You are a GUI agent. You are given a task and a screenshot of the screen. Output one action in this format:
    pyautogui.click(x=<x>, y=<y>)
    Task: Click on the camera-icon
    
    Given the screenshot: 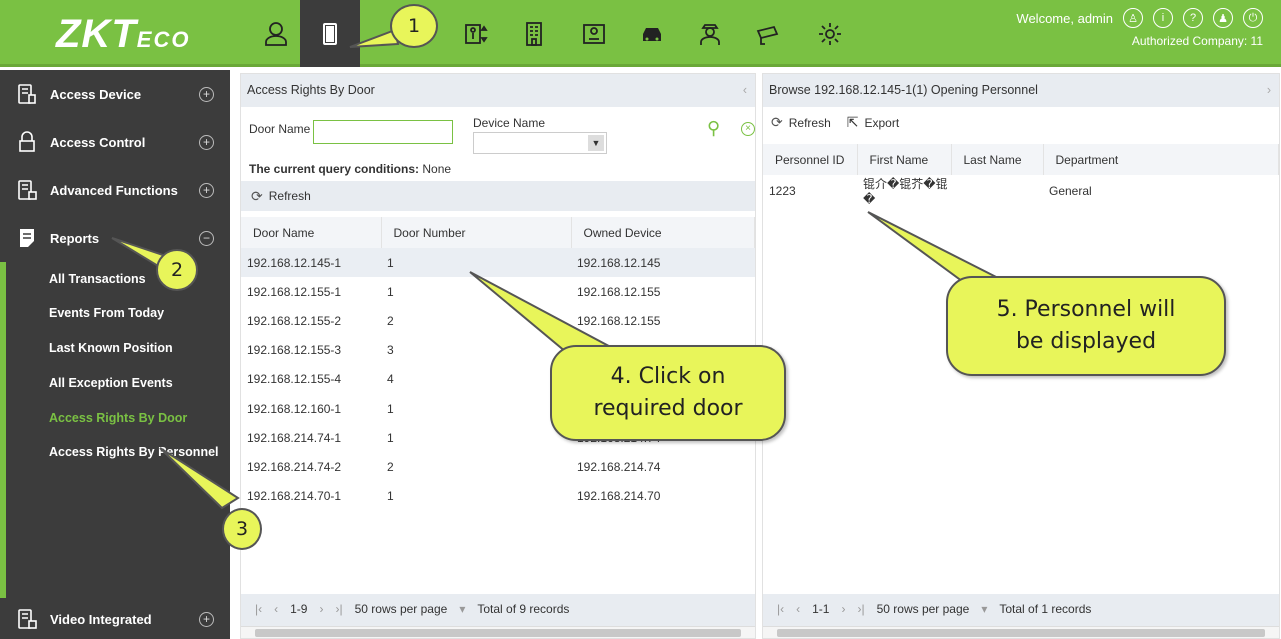 What is the action you would take?
    pyautogui.click(x=768, y=33)
    